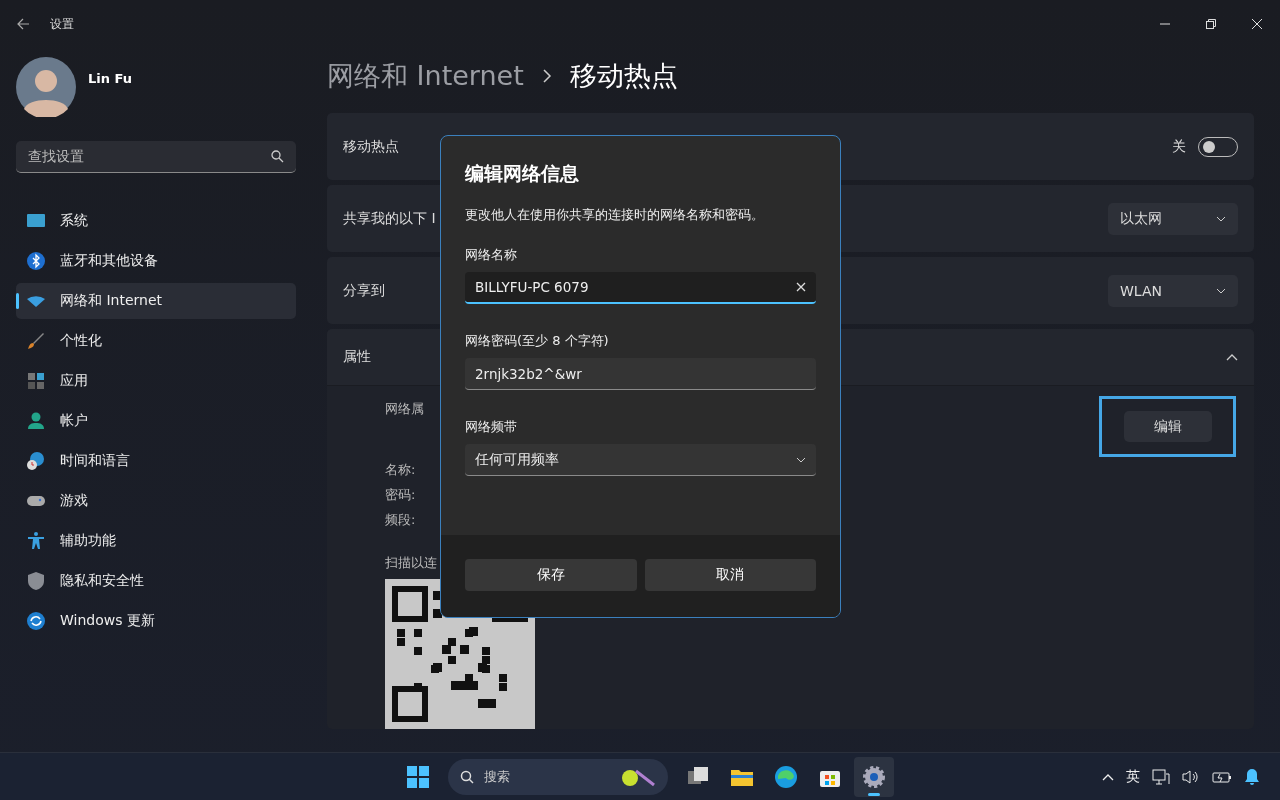  I want to click on property-label: 名称:, so click(400, 470).